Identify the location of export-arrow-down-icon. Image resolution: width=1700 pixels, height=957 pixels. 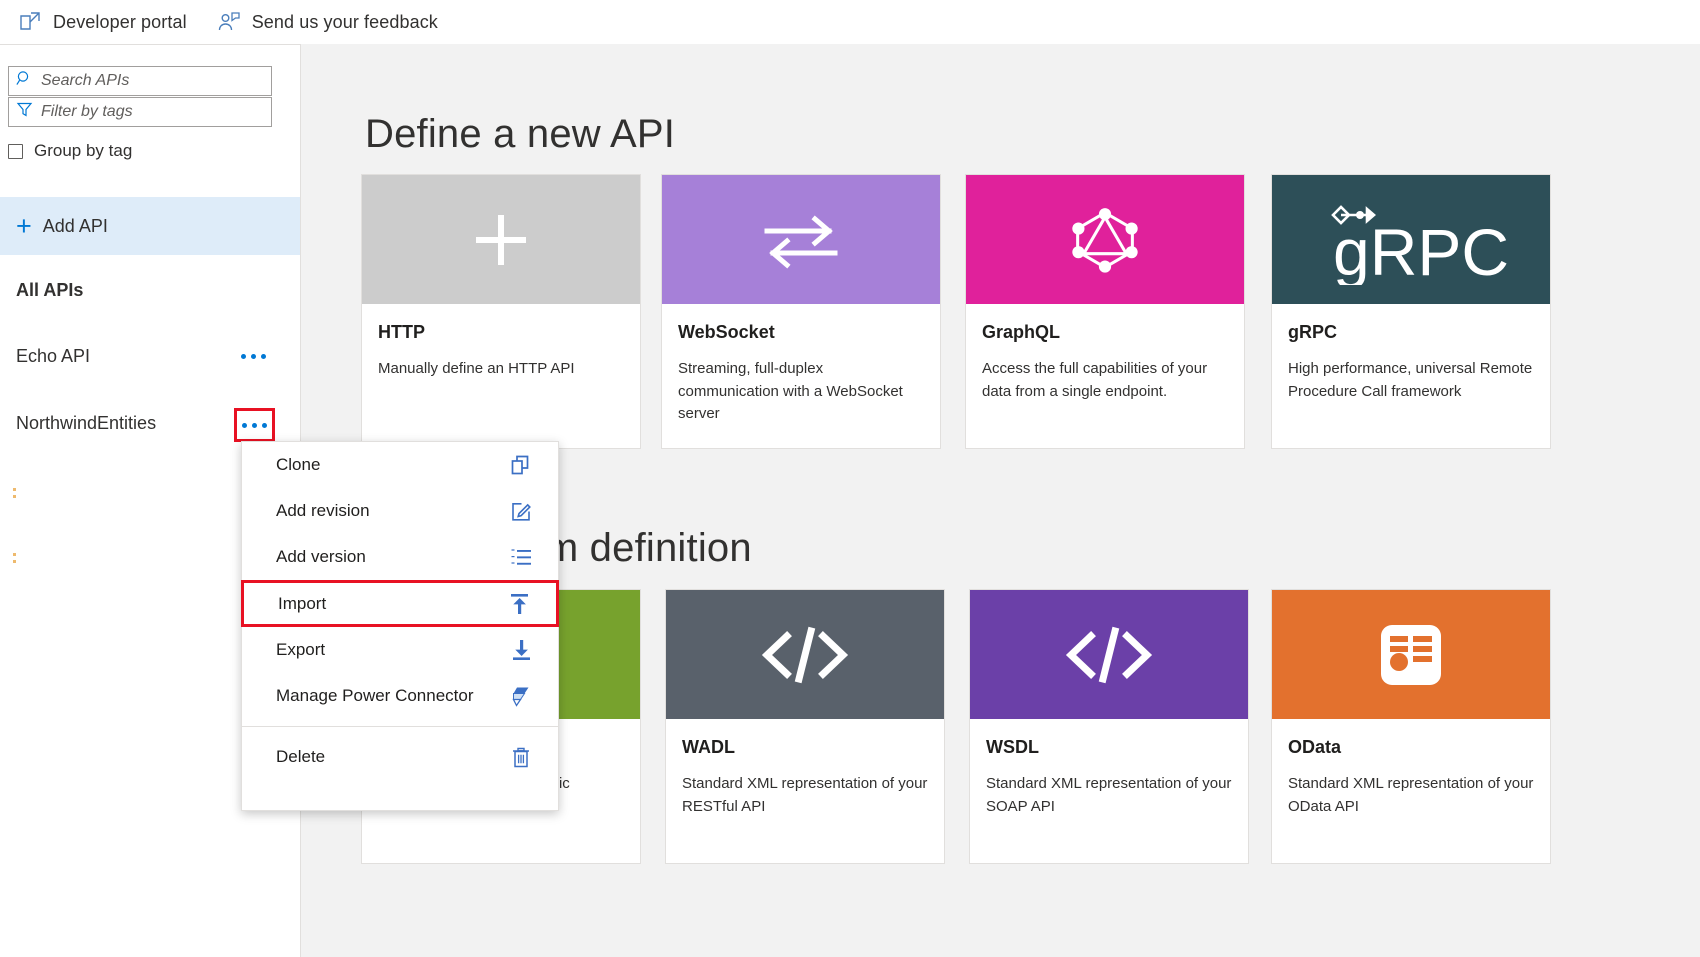
(521, 650).